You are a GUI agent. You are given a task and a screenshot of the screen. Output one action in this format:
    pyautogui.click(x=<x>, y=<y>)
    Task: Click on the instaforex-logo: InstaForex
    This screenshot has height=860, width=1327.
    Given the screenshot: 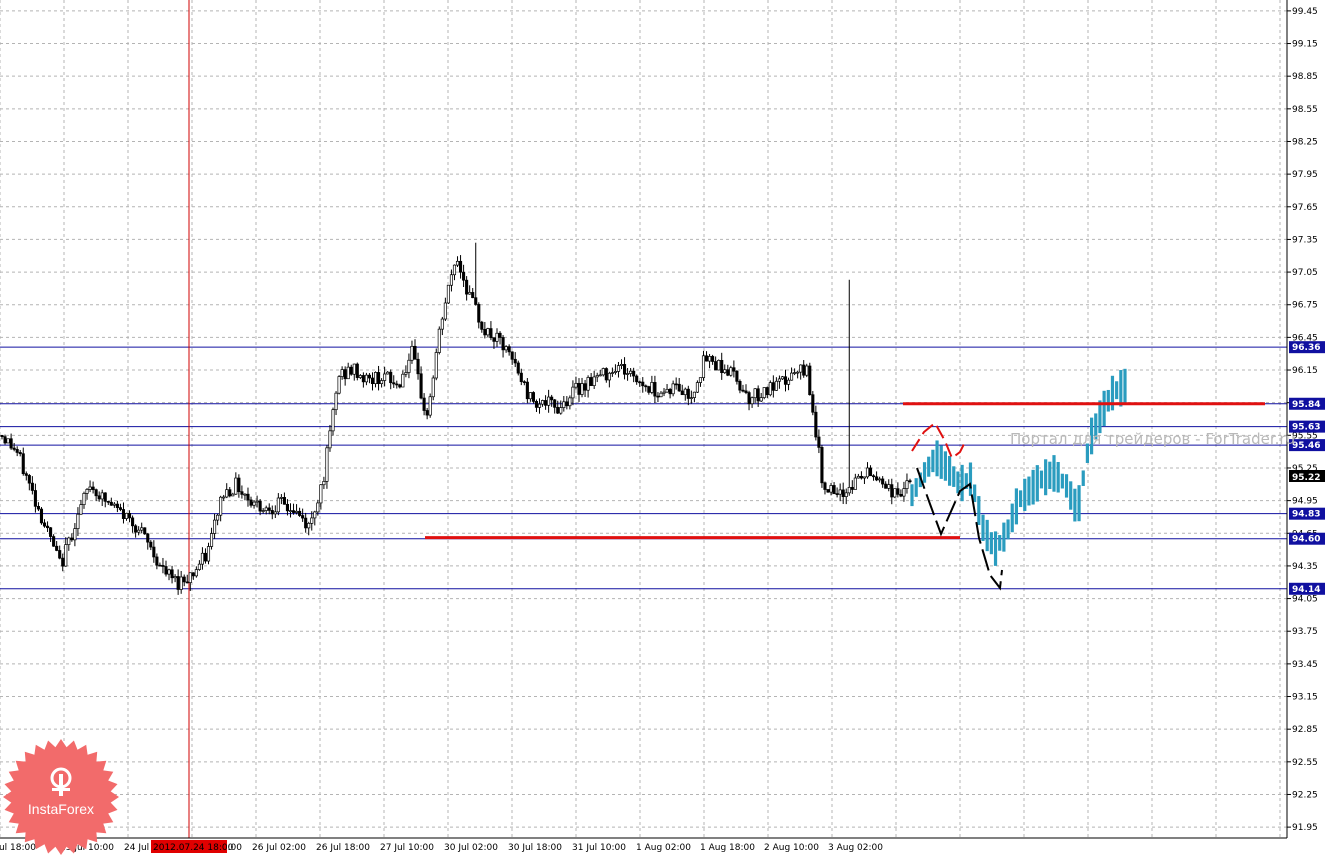 What is the action you would take?
    pyautogui.click(x=61, y=797)
    